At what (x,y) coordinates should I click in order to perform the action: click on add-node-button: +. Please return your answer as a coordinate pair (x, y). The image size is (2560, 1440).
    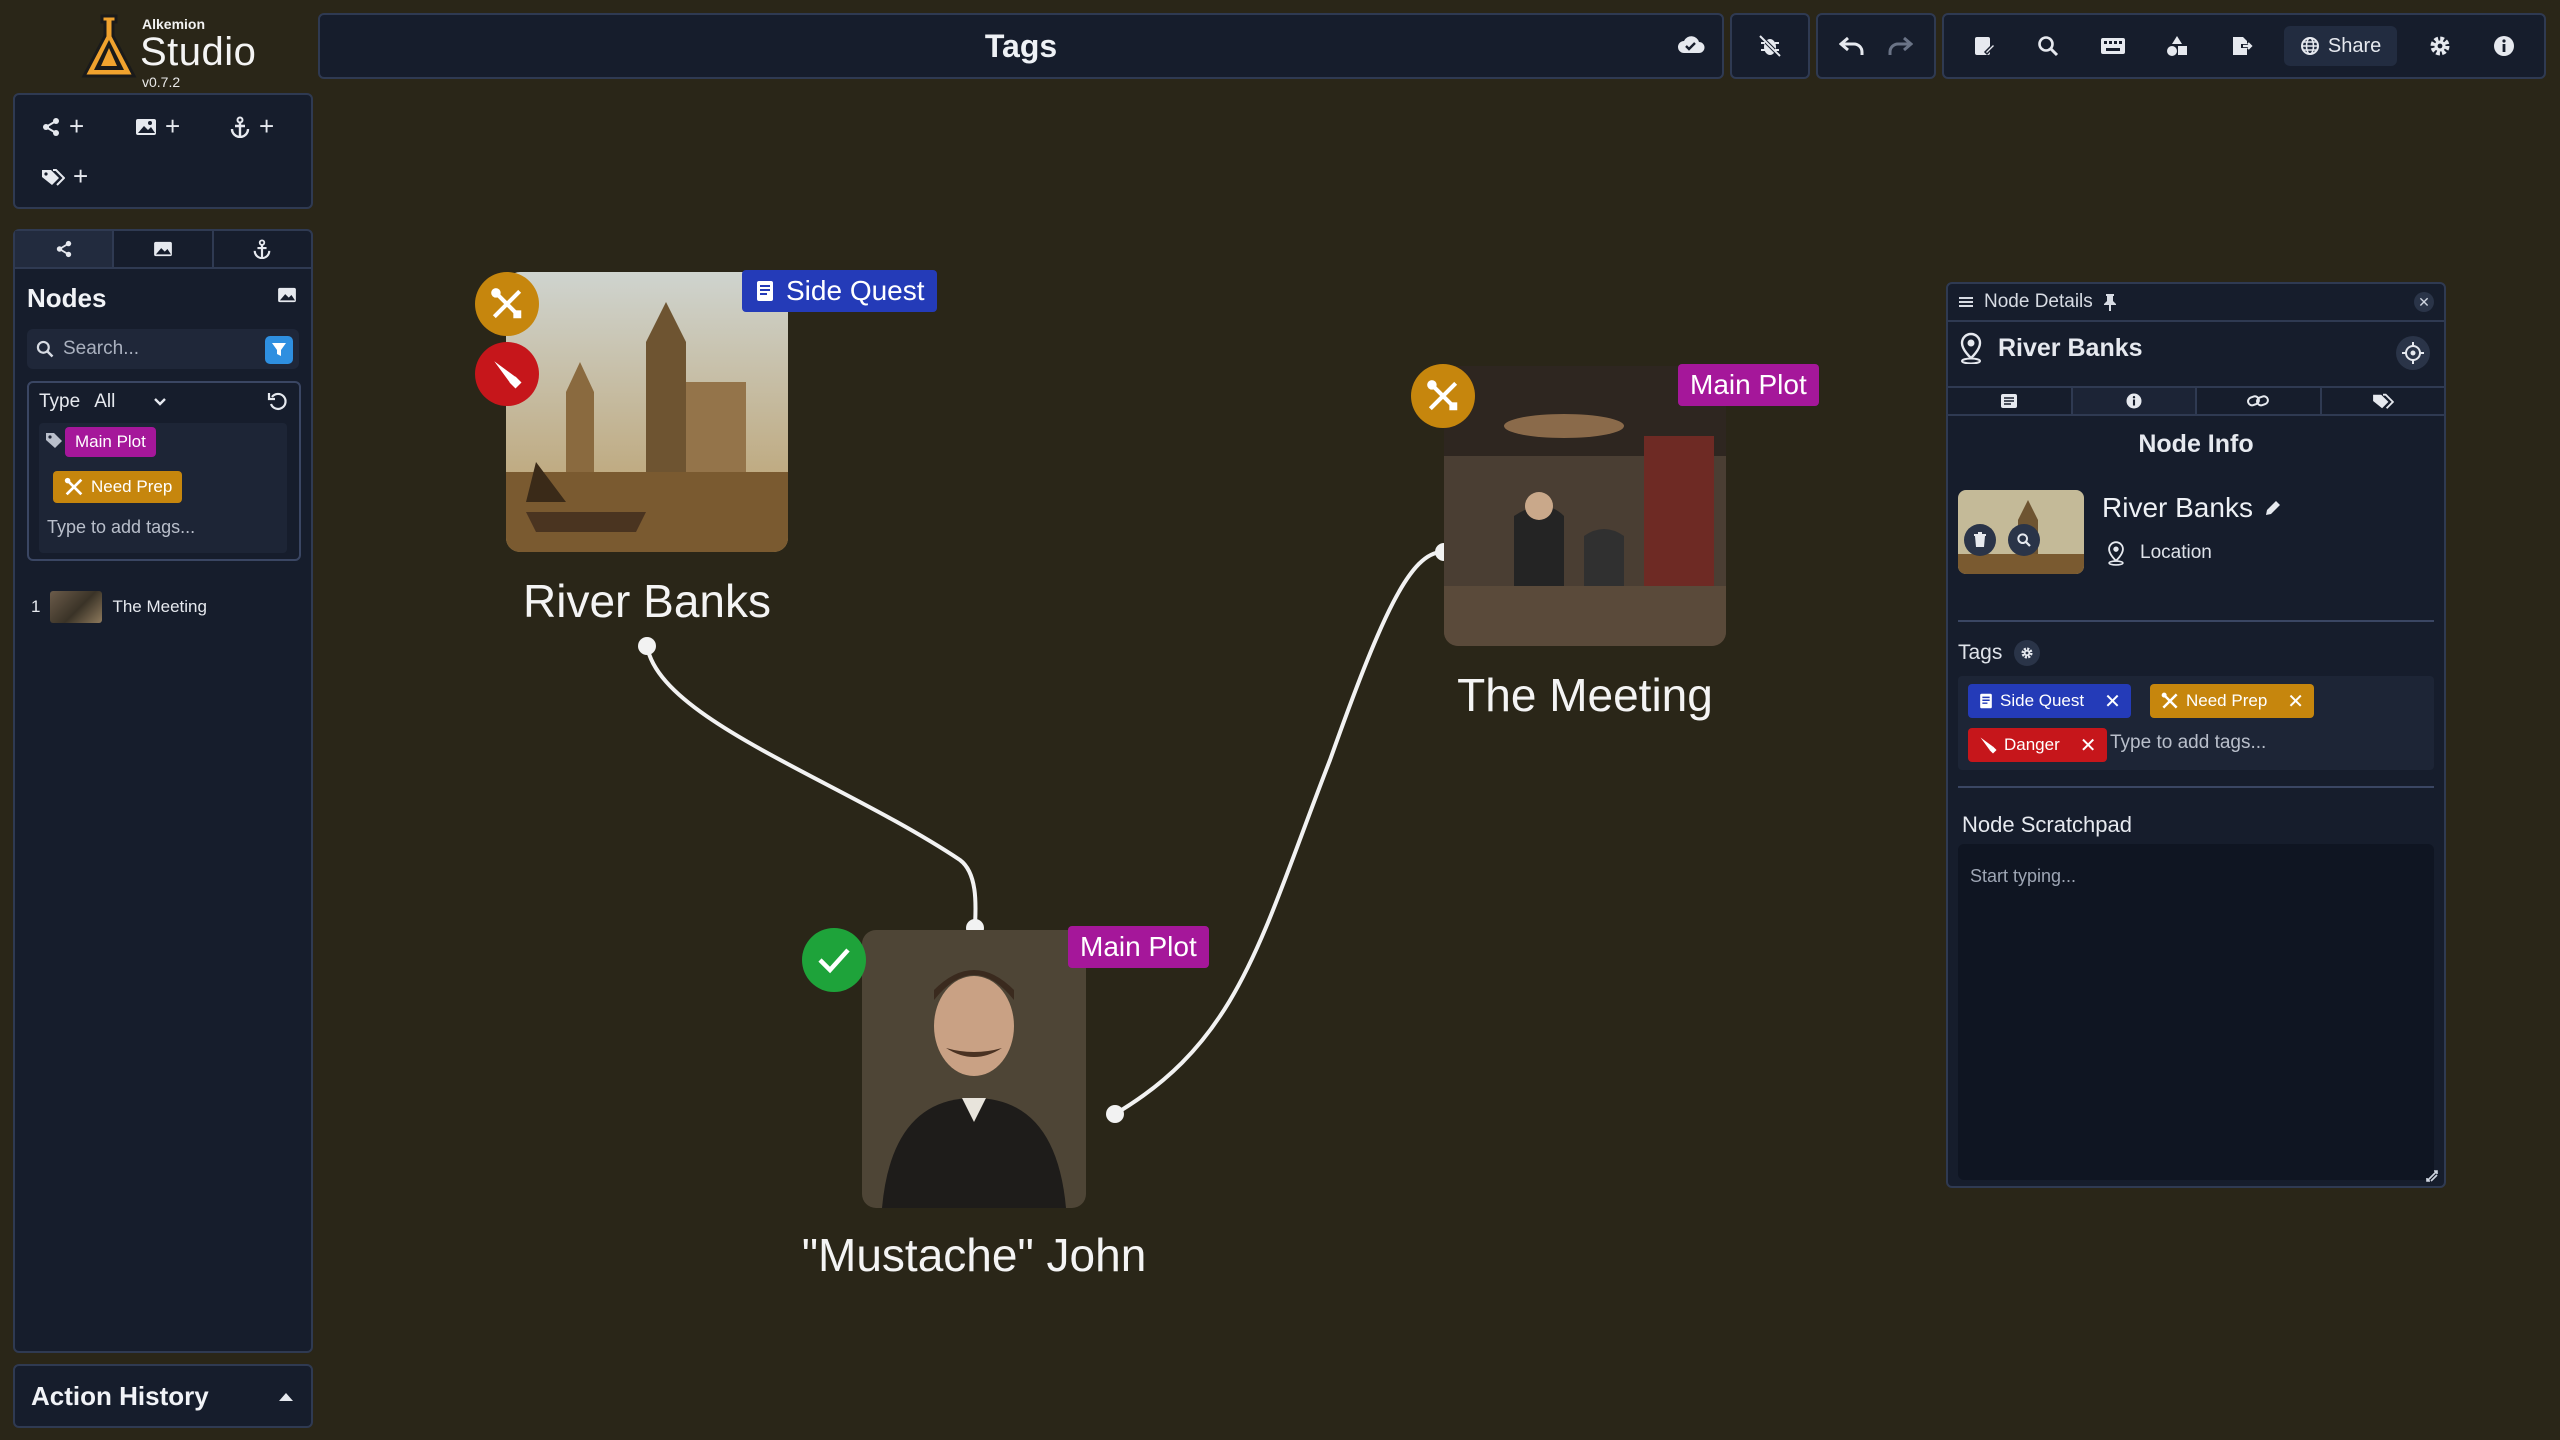
    Looking at the image, I should click on (62, 126).